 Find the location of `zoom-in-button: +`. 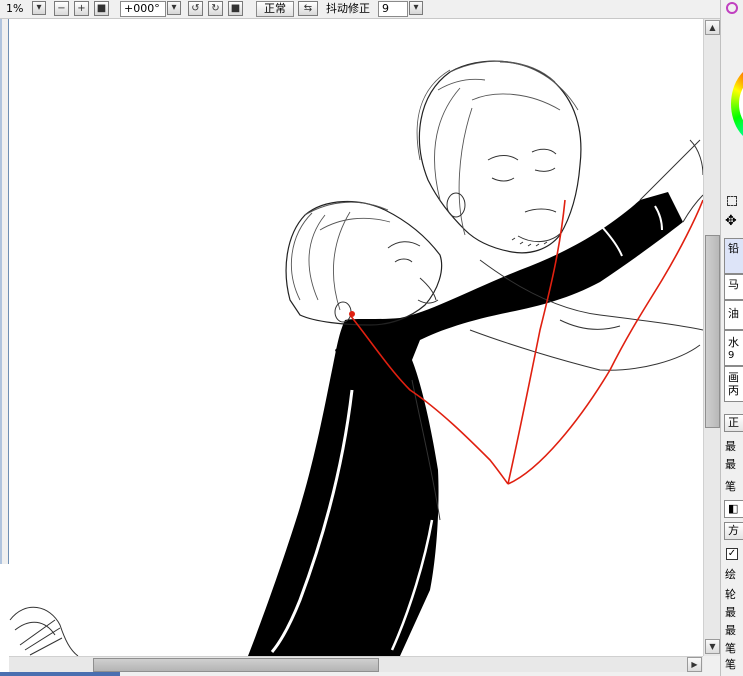

zoom-in-button: + is located at coordinates (81, 8).